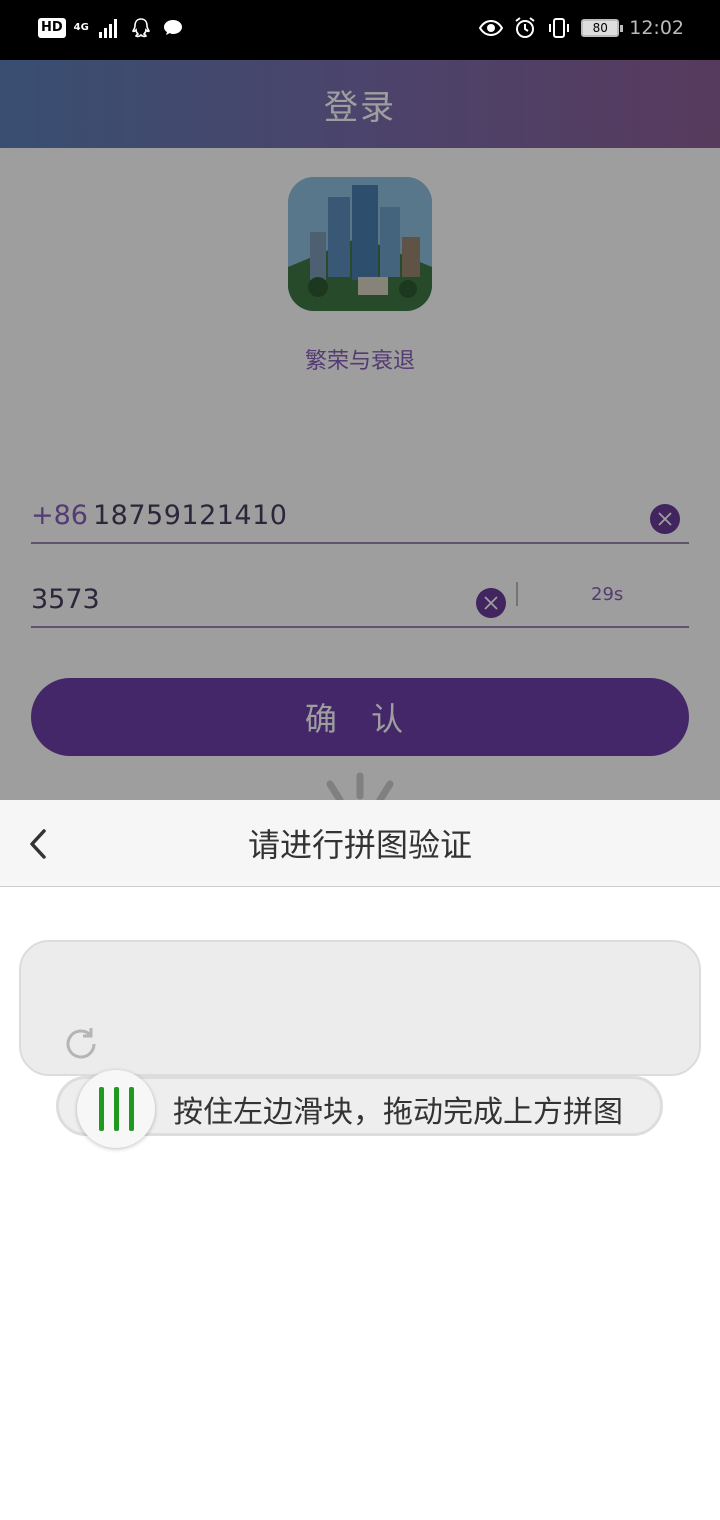 This screenshot has width=720, height=1520. What do you see at coordinates (81, 27) in the screenshot?
I see `network-type-label: 4G` at bounding box center [81, 27].